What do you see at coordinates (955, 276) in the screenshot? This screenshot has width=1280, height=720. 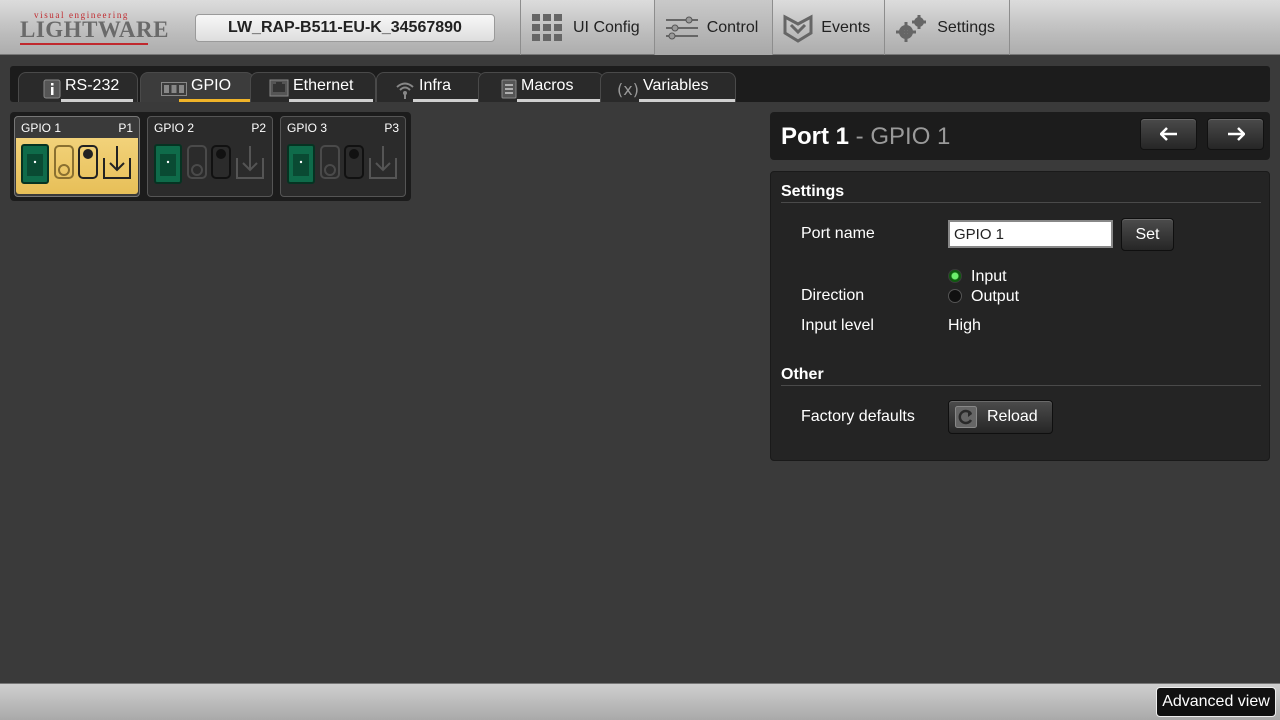 I see `direction-input-radio` at bounding box center [955, 276].